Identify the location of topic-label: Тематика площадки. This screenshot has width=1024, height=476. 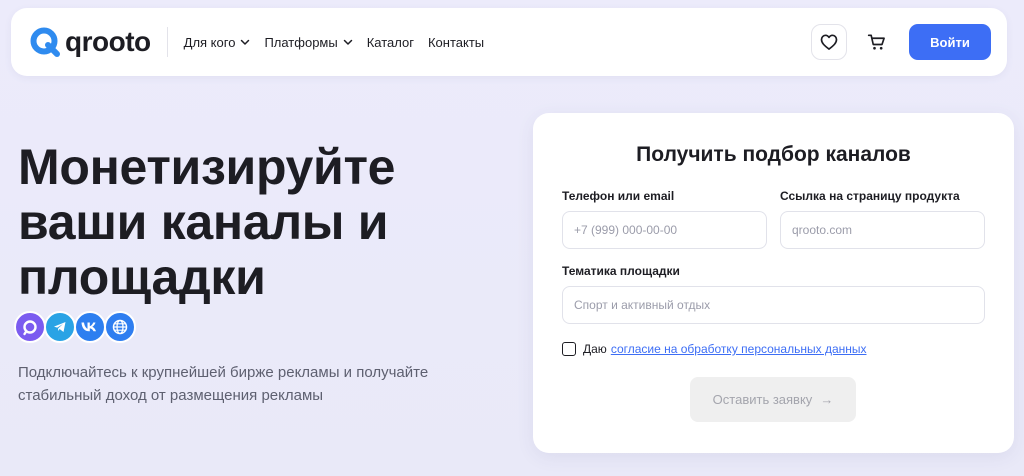
(621, 271).